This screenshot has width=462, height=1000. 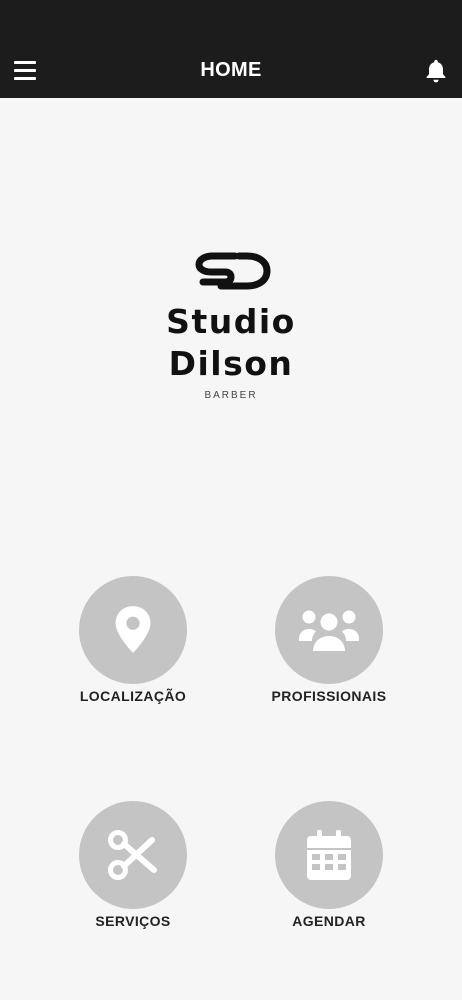 What do you see at coordinates (329, 696) in the screenshot?
I see `menu-profissionais-label: PROFISSIONAIS` at bounding box center [329, 696].